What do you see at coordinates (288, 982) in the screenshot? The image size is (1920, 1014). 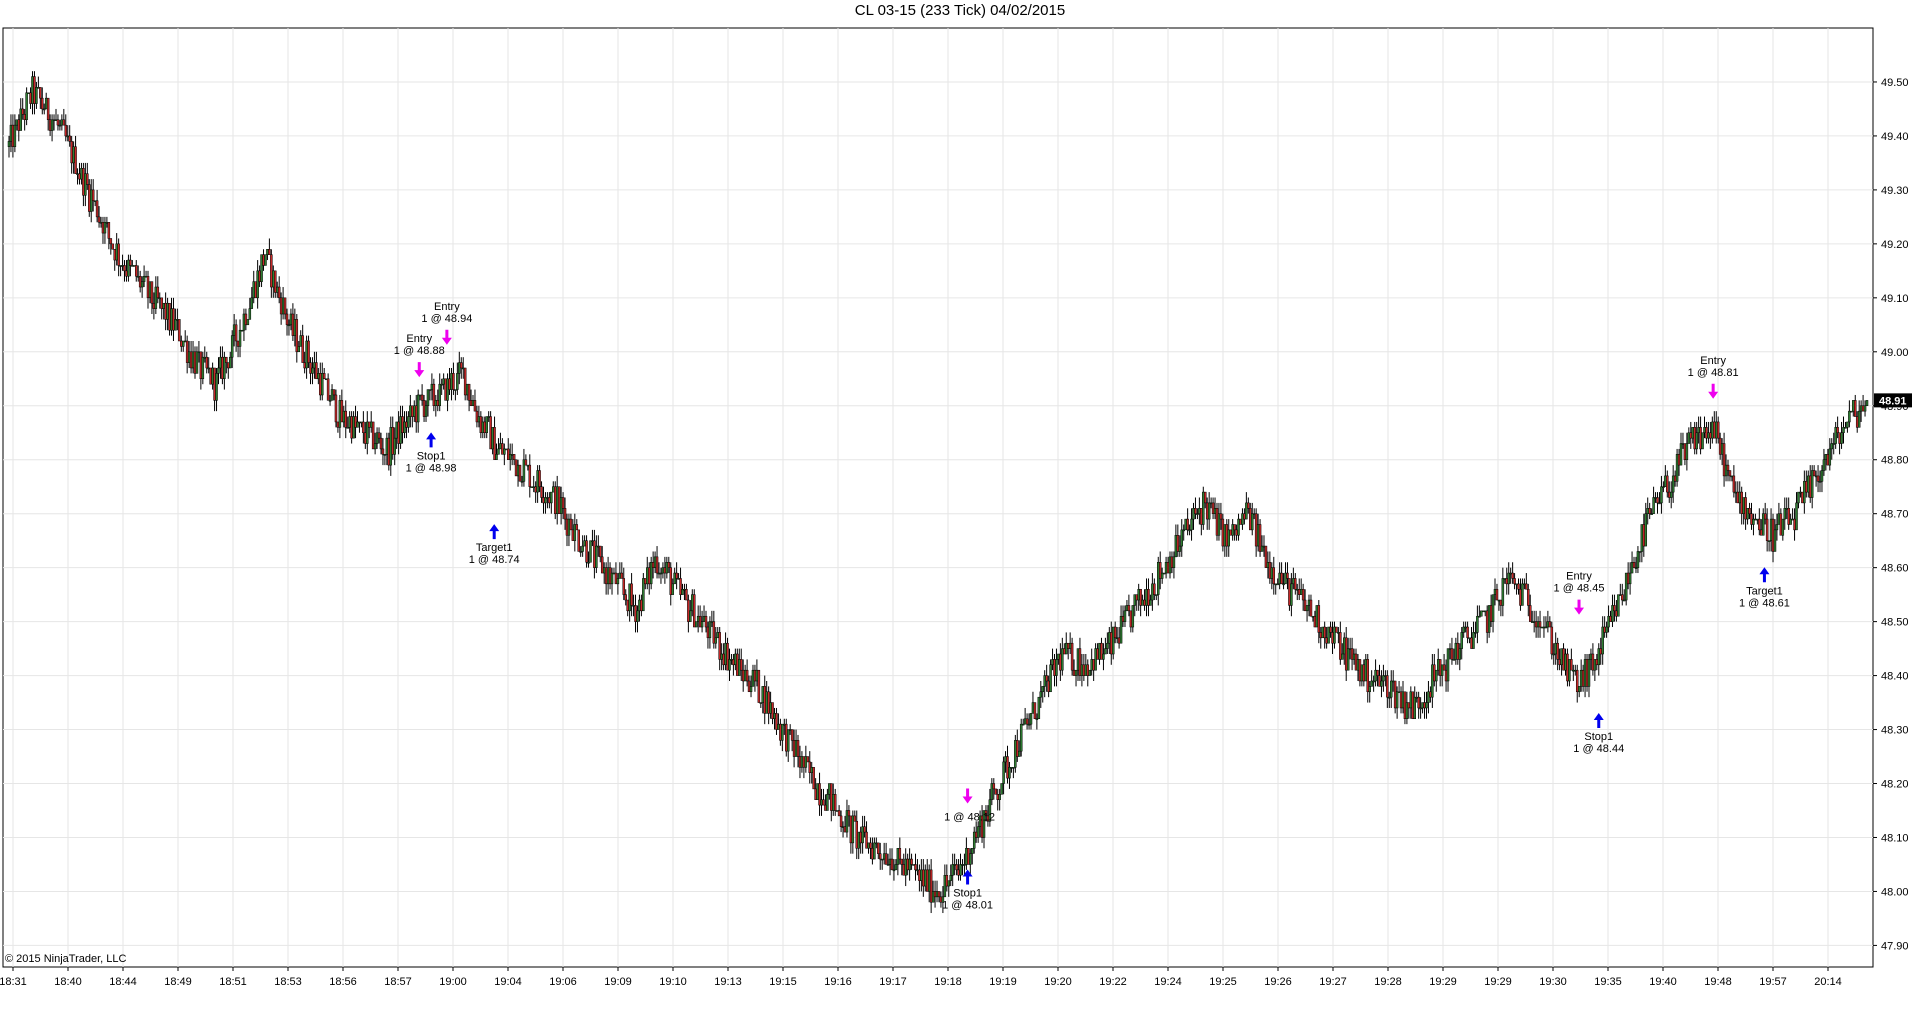 I see `x-tick-label: 18:53` at bounding box center [288, 982].